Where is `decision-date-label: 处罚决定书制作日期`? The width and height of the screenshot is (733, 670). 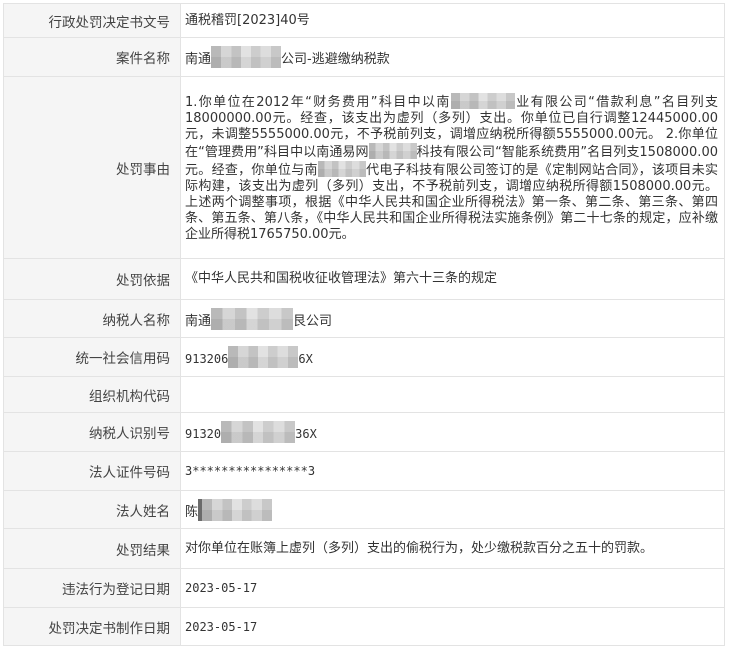 decision-date-label: 处罚决定书制作日期 is located at coordinates (92, 626).